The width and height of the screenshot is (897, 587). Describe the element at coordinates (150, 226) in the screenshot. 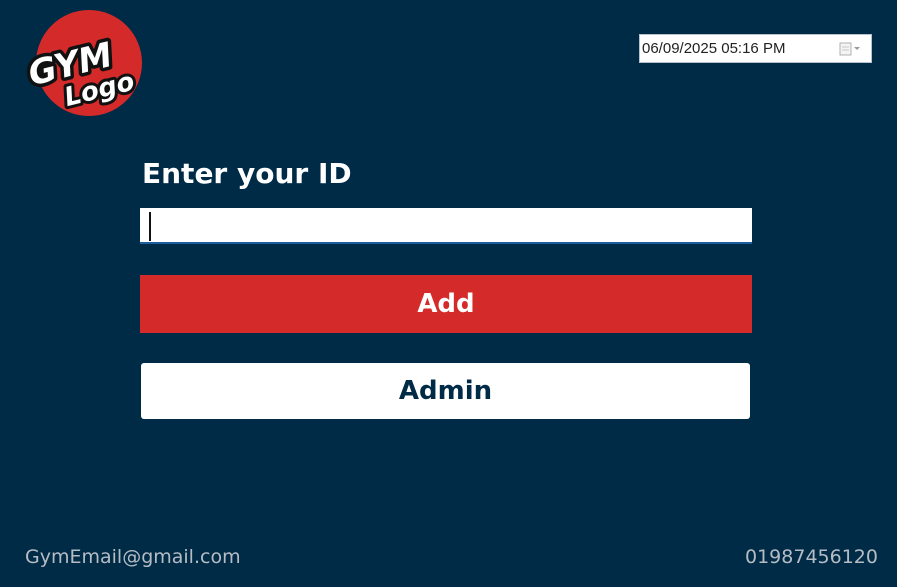

I see `text-caret` at that location.